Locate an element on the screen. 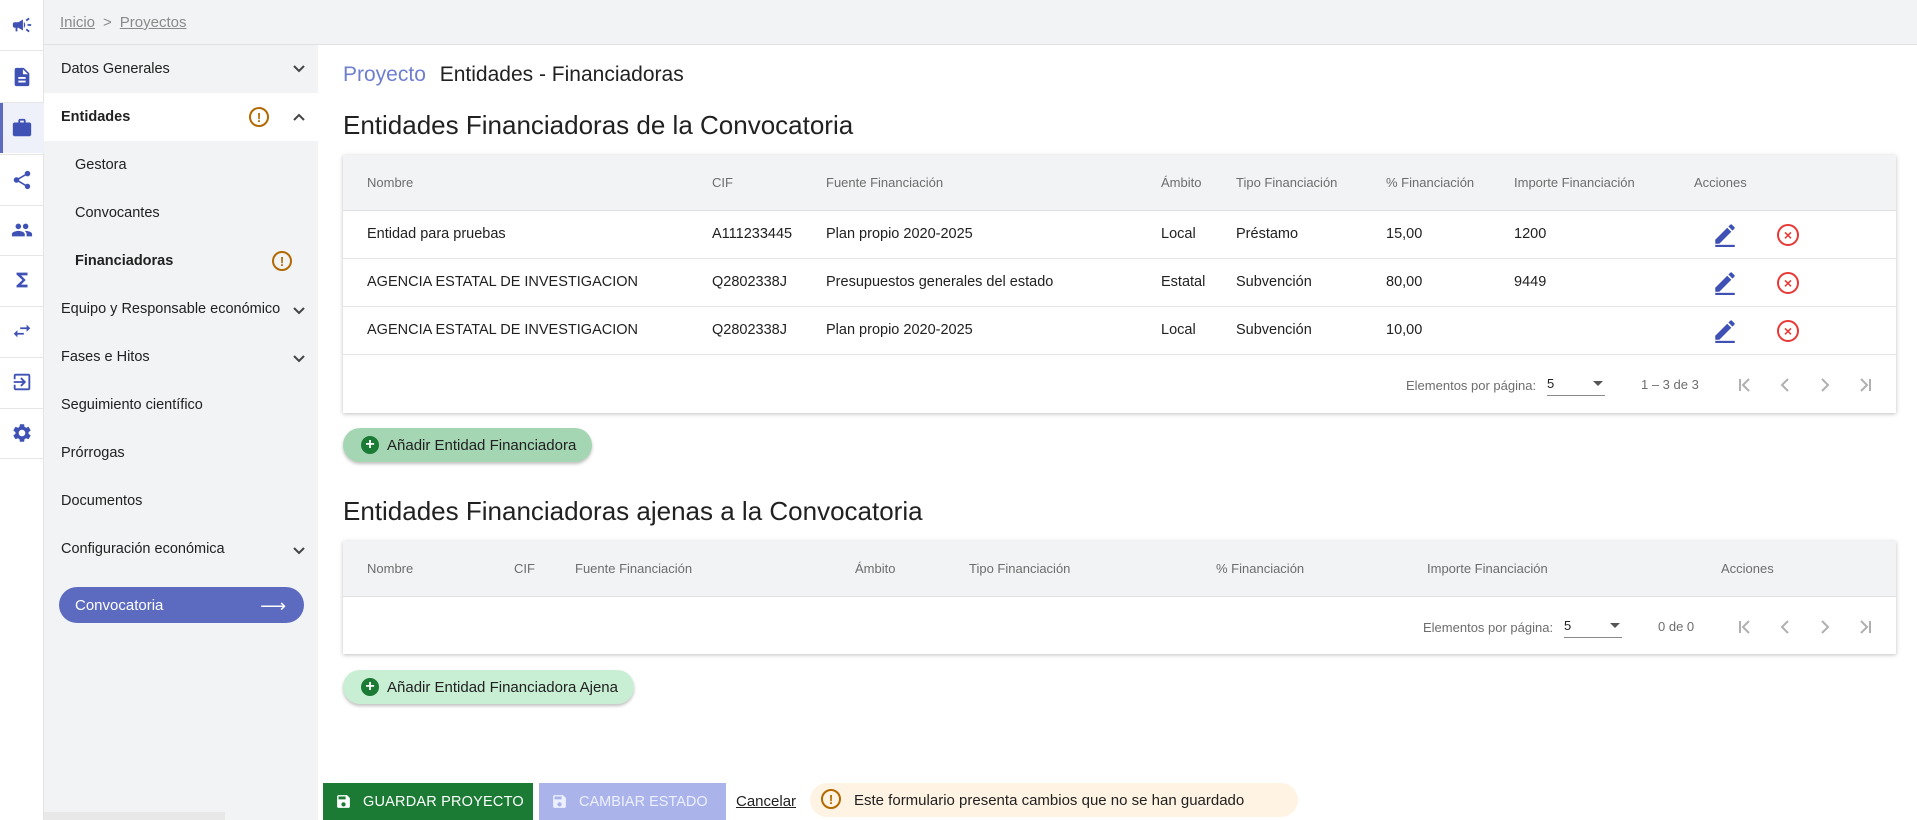 This screenshot has width=1917, height=820. sidebar-item-datos-generales: Datos Generales is located at coordinates (181, 69).